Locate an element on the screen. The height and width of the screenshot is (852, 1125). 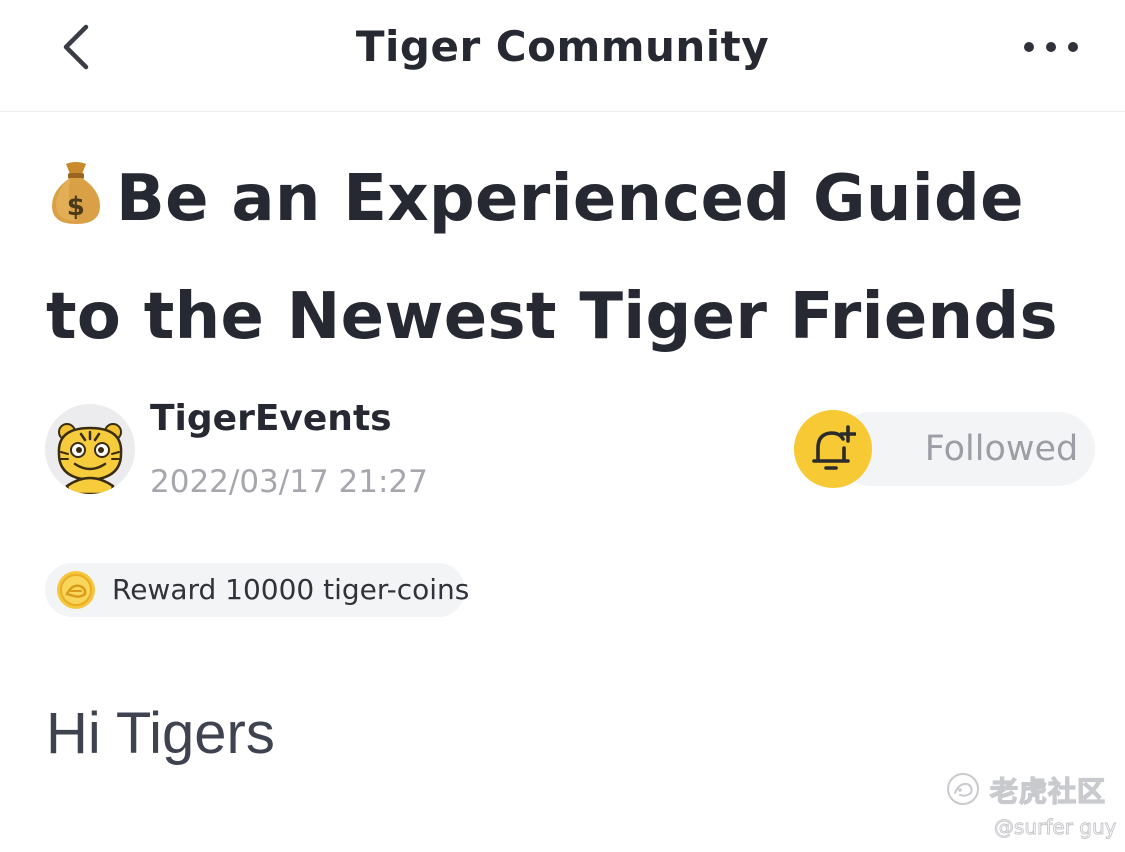
back-button is located at coordinates (74, 47).